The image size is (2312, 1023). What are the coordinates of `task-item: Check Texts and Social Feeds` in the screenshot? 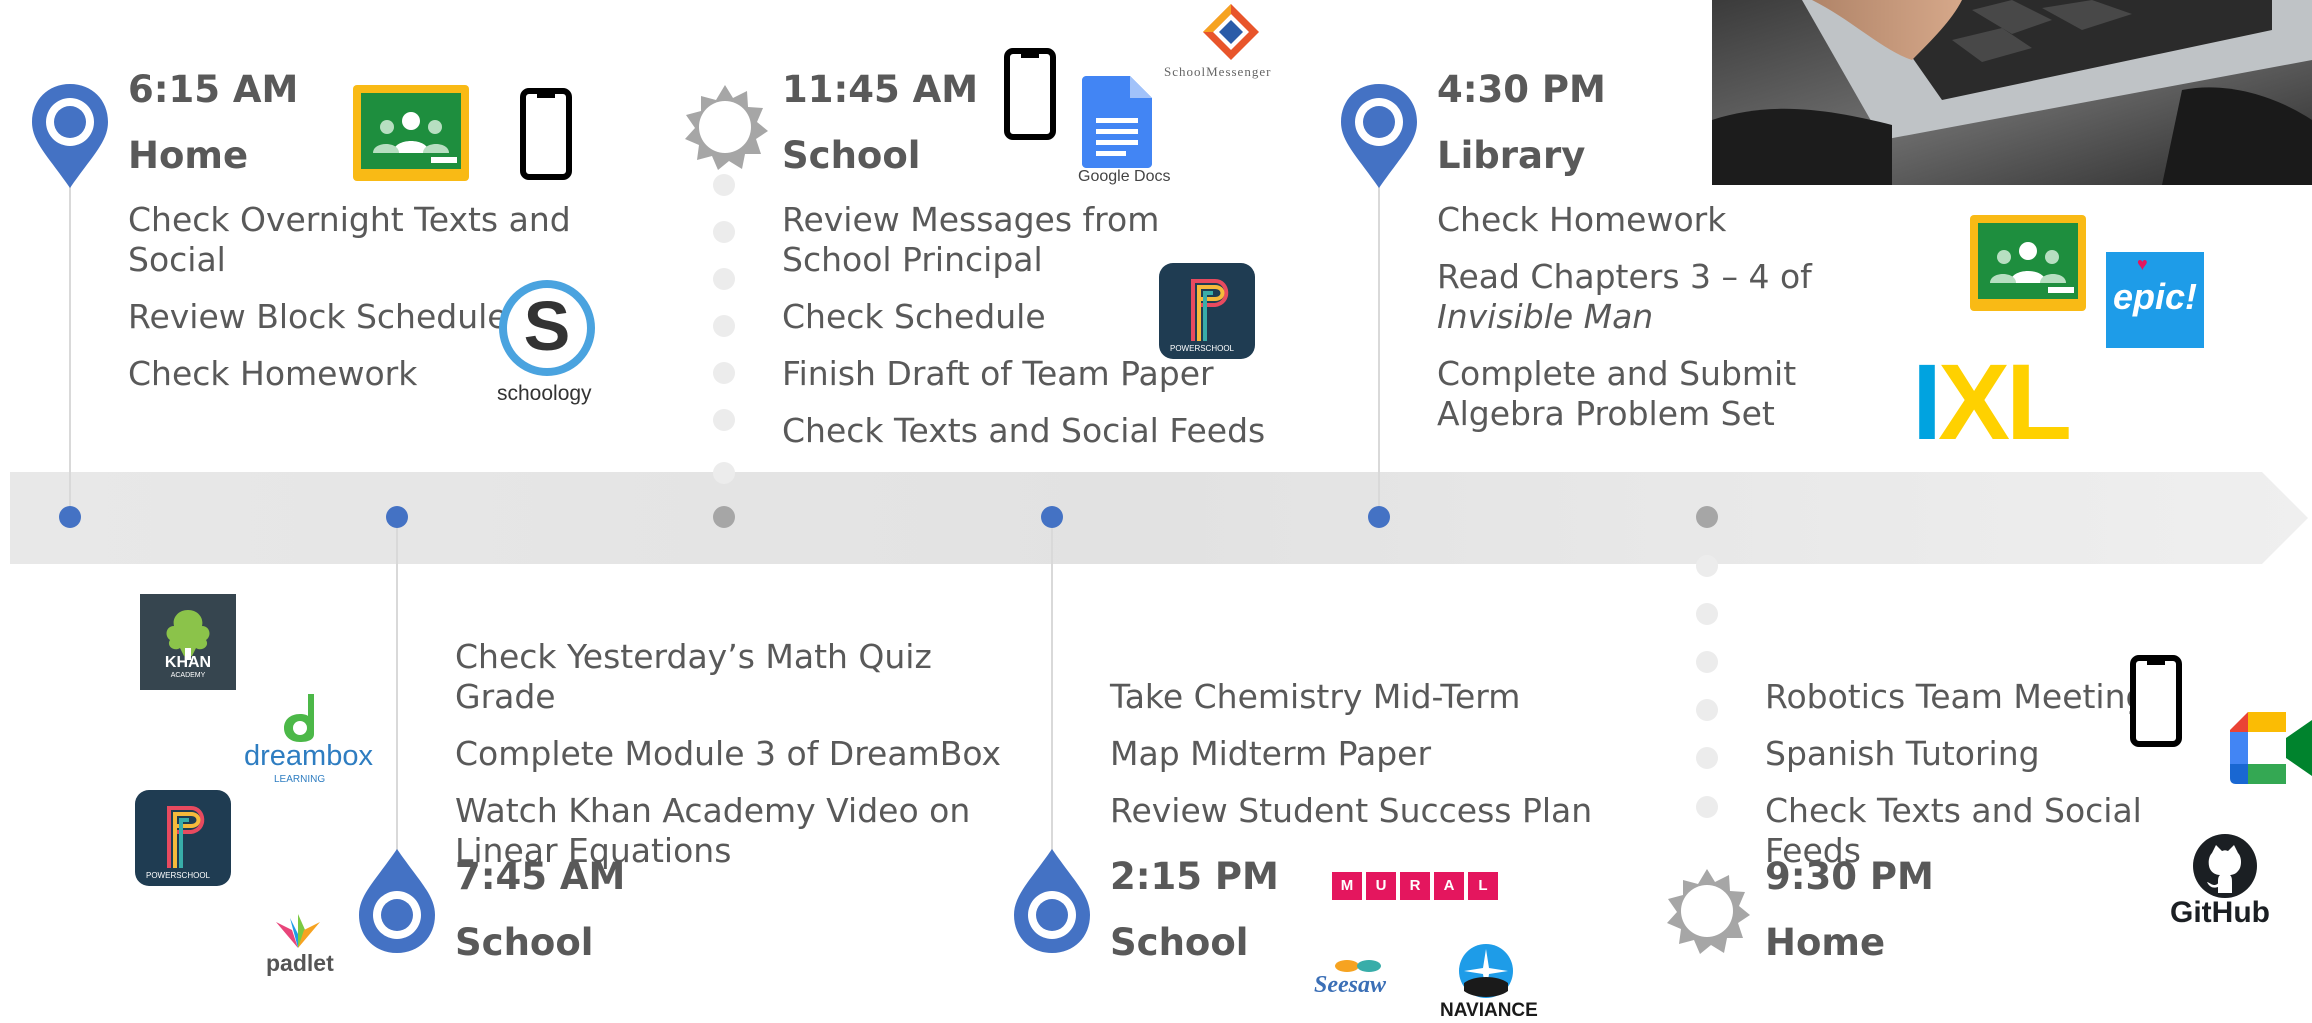 It's located at (1024, 430).